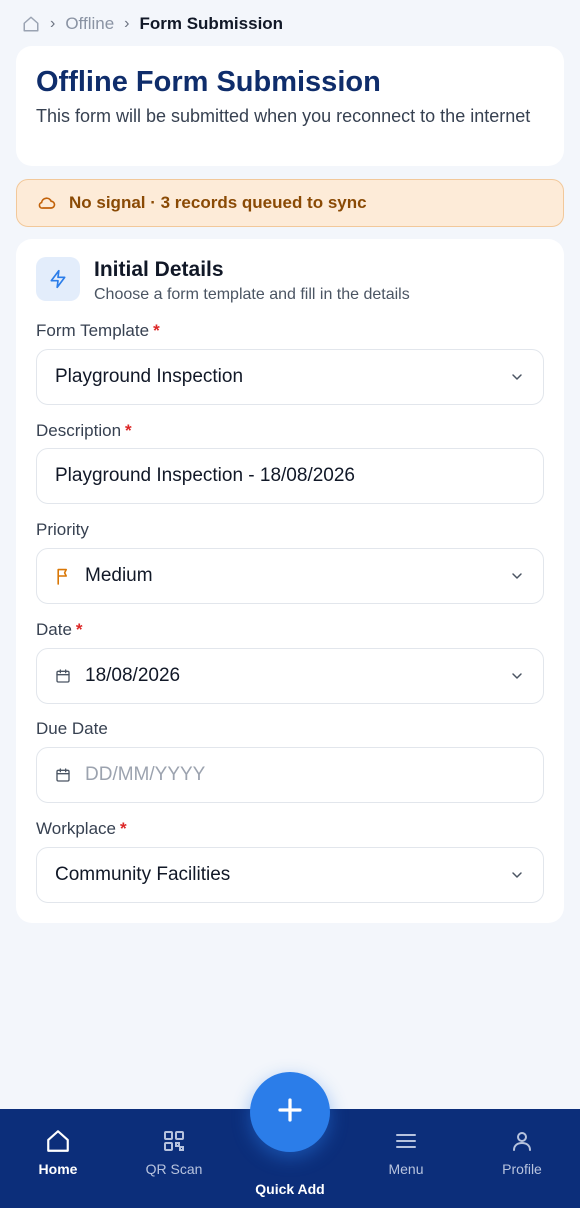 The height and width of the screenshot is (1208, 580). I want to click on nav-profile: Profile, so click(522, 1152).